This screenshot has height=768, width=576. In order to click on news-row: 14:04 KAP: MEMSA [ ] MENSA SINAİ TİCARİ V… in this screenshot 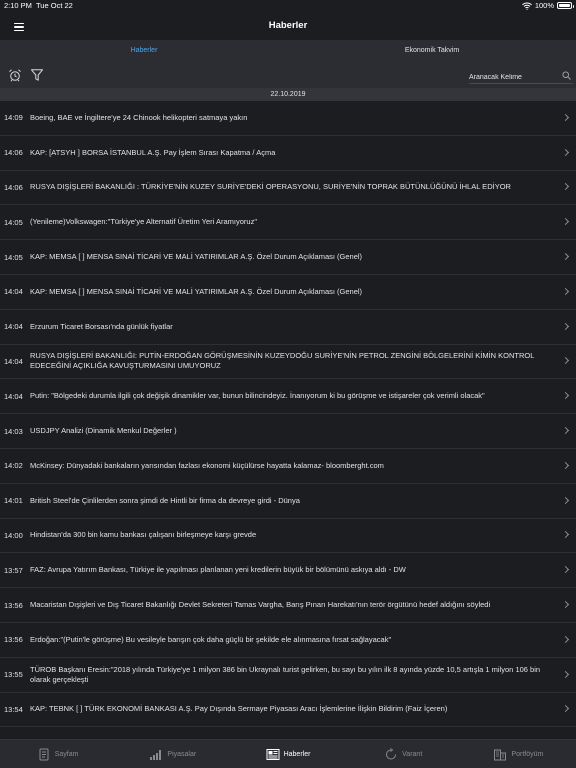, I will do `click(288, 292)`.